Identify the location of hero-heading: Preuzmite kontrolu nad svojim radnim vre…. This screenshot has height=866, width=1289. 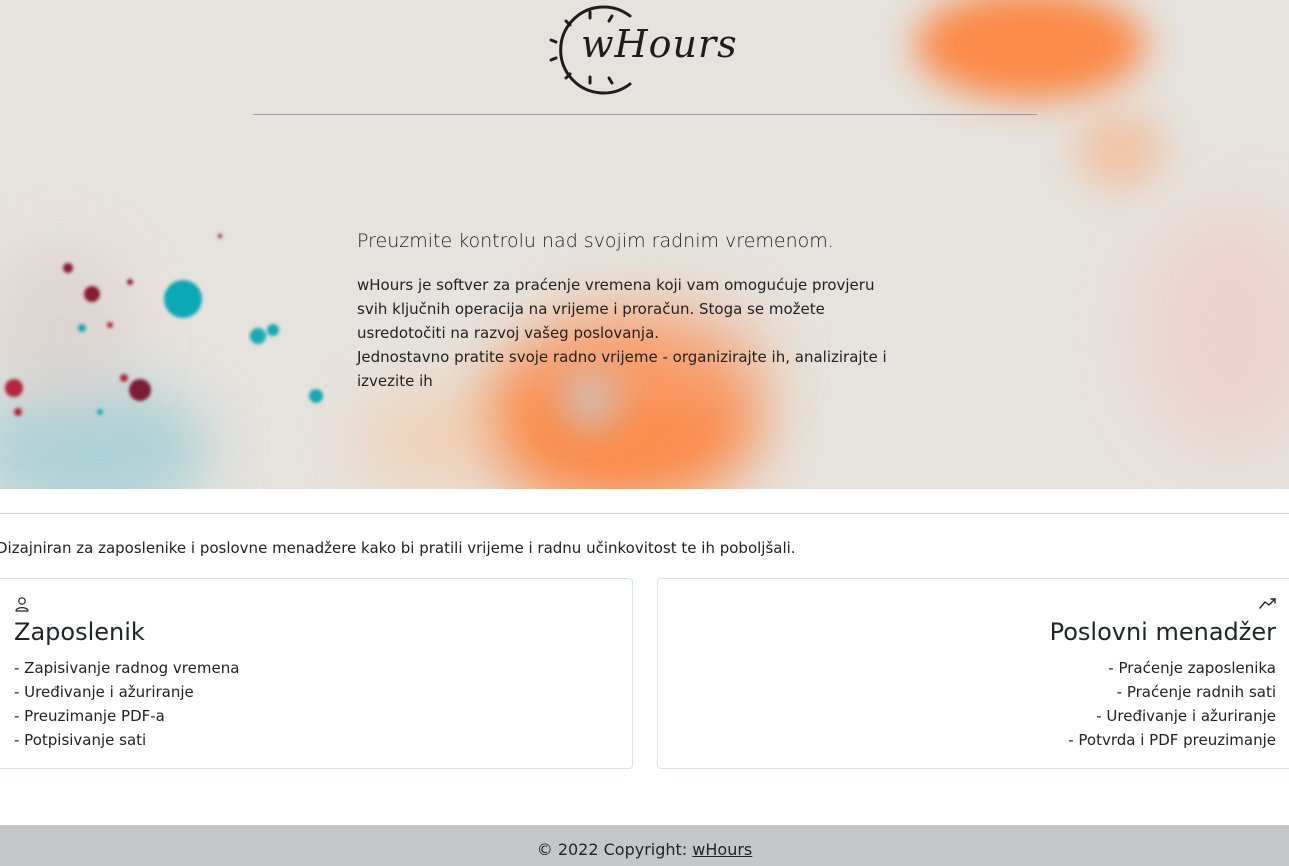
(595, 241).